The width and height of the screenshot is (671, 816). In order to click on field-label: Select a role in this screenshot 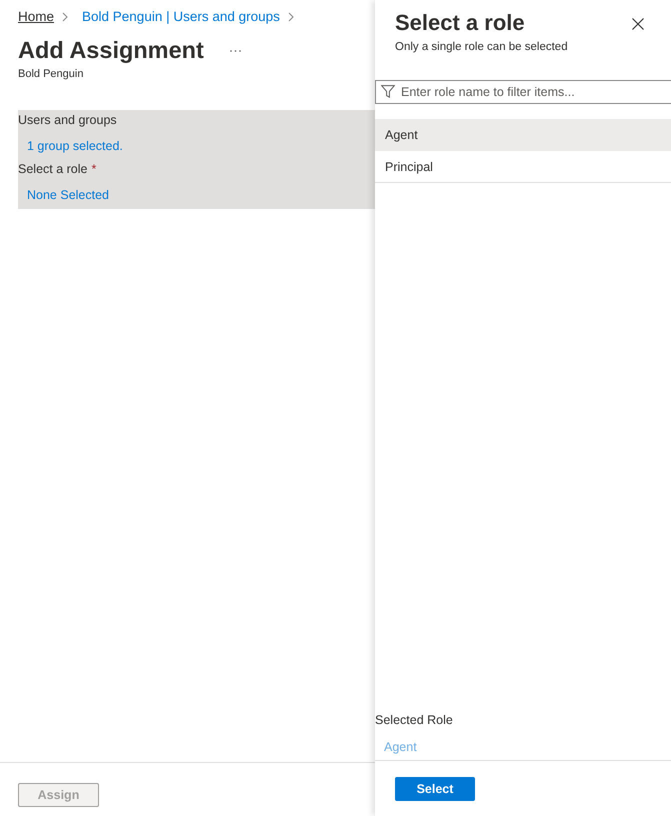, I will do `click(53, 169)`.